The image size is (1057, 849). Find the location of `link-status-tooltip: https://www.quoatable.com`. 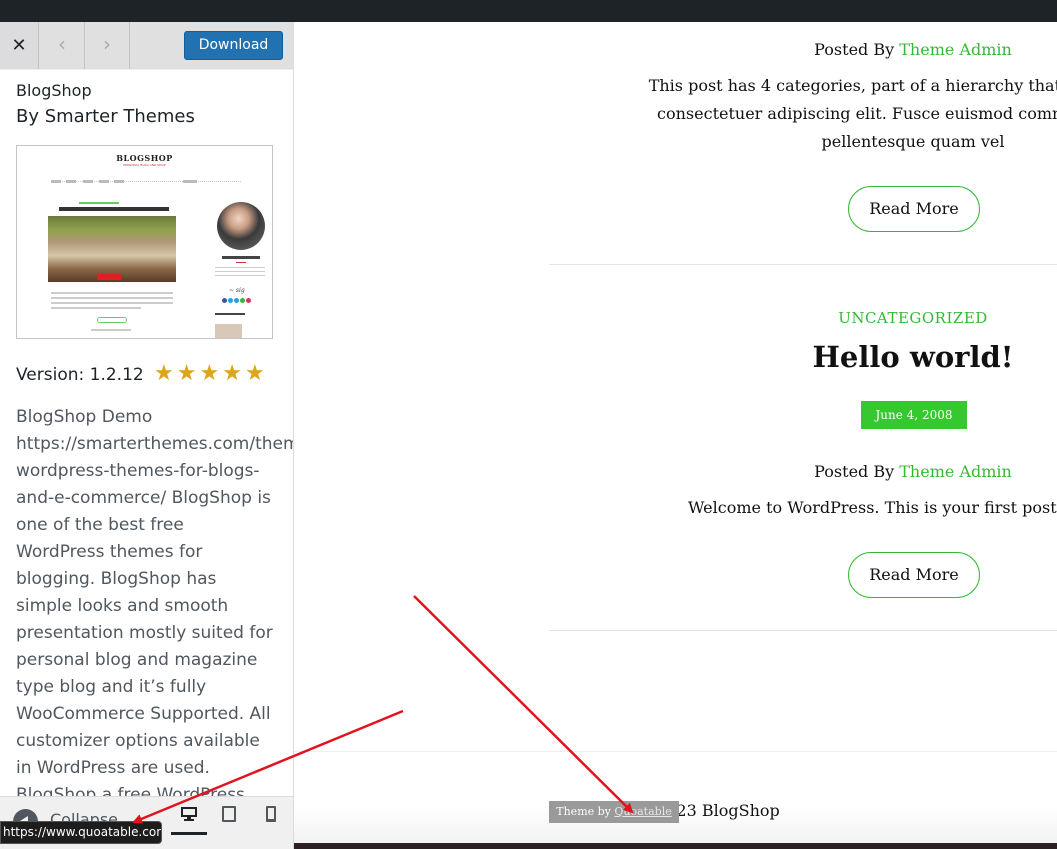

link-status-tooltip: https://www.quoatable.com is located at coordinates (81, 832).